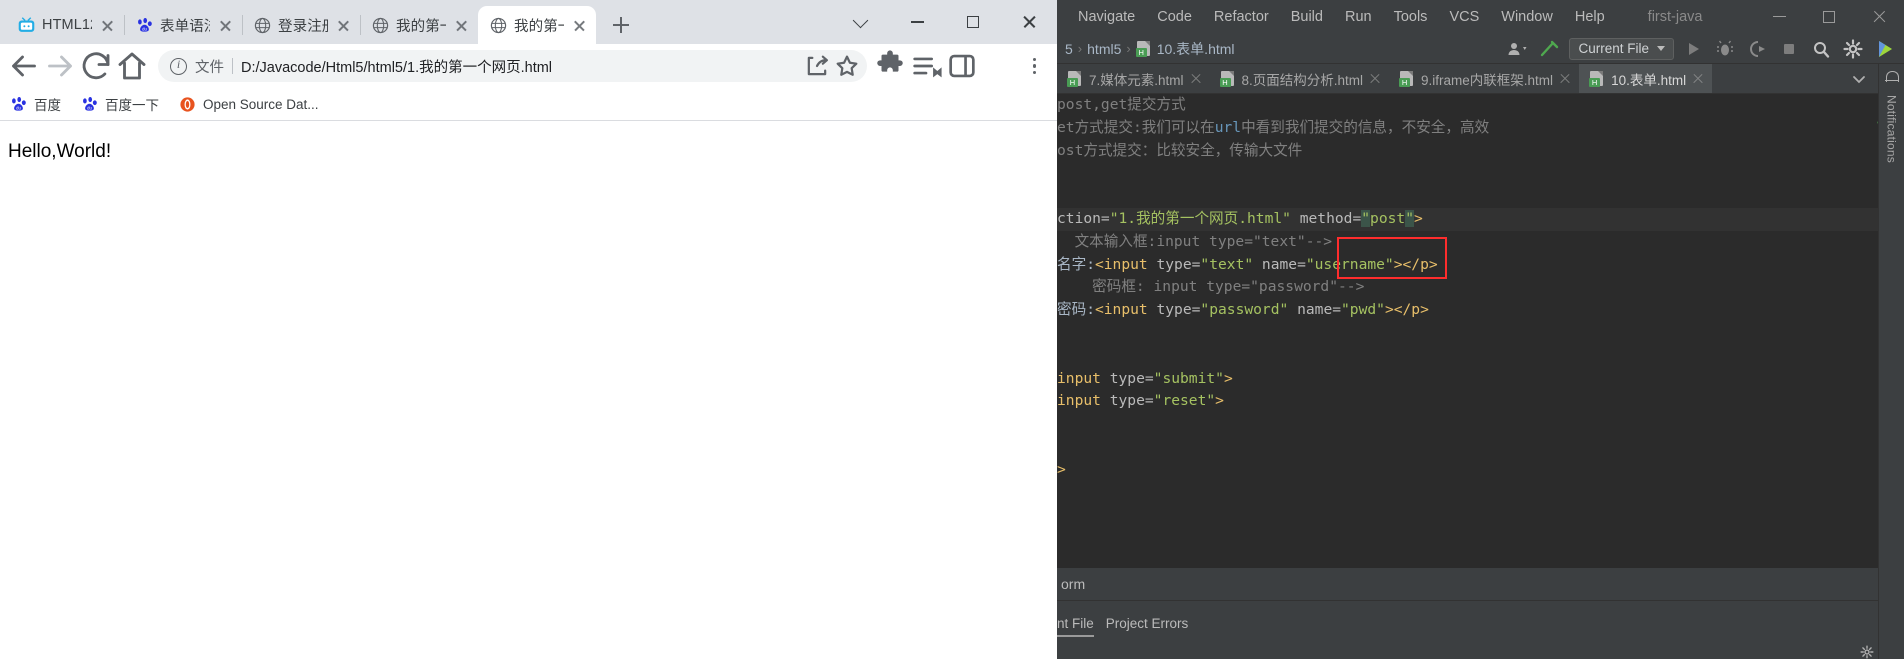 The width and height of the screenshot is (1904, 659). I want to click on search-magnifier-icon, so click(1822, 49).